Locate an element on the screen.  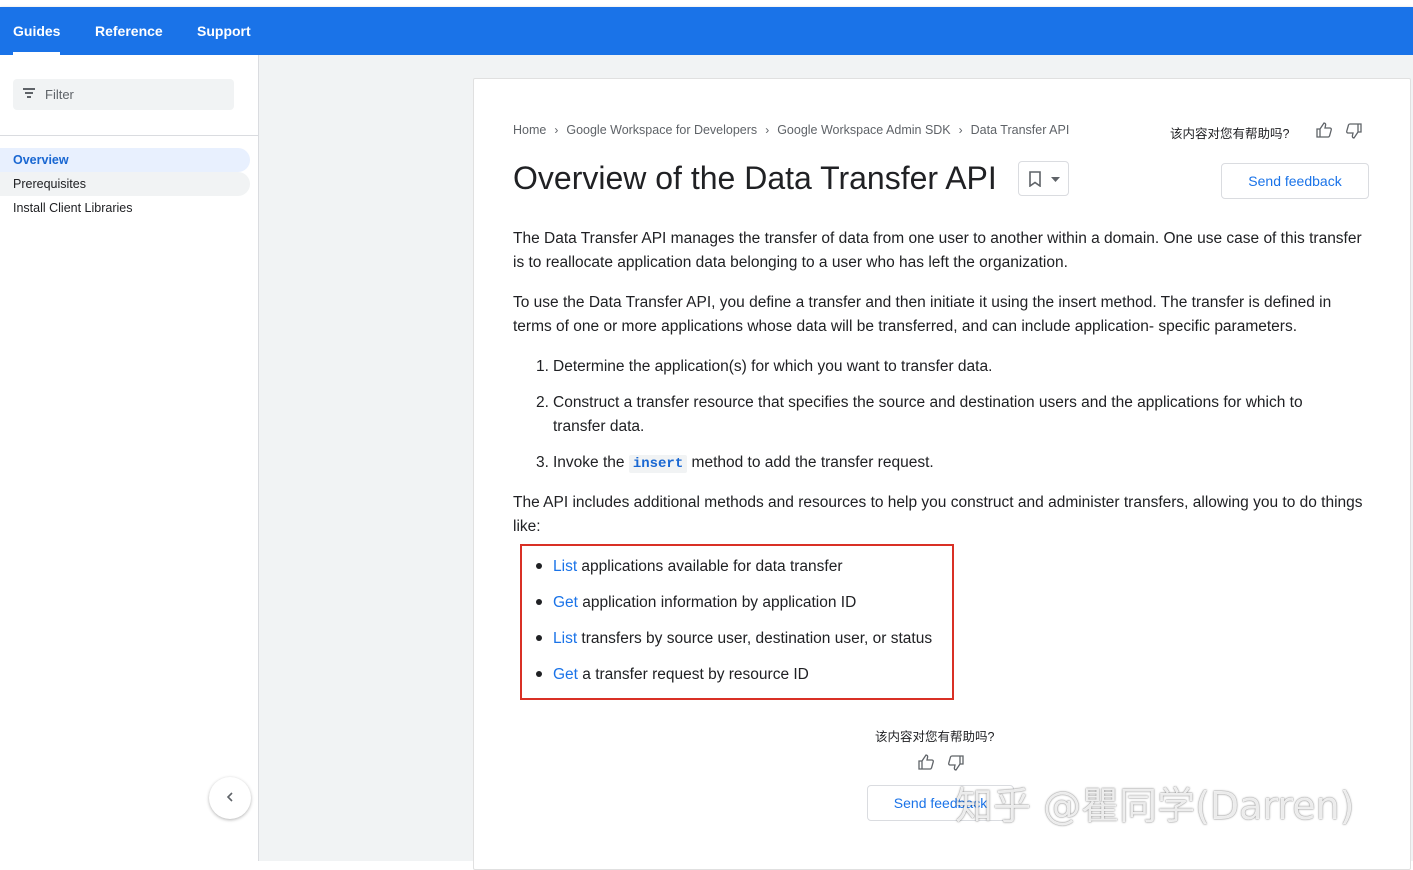
step-number: 1. is located at coordinates (542, 366).